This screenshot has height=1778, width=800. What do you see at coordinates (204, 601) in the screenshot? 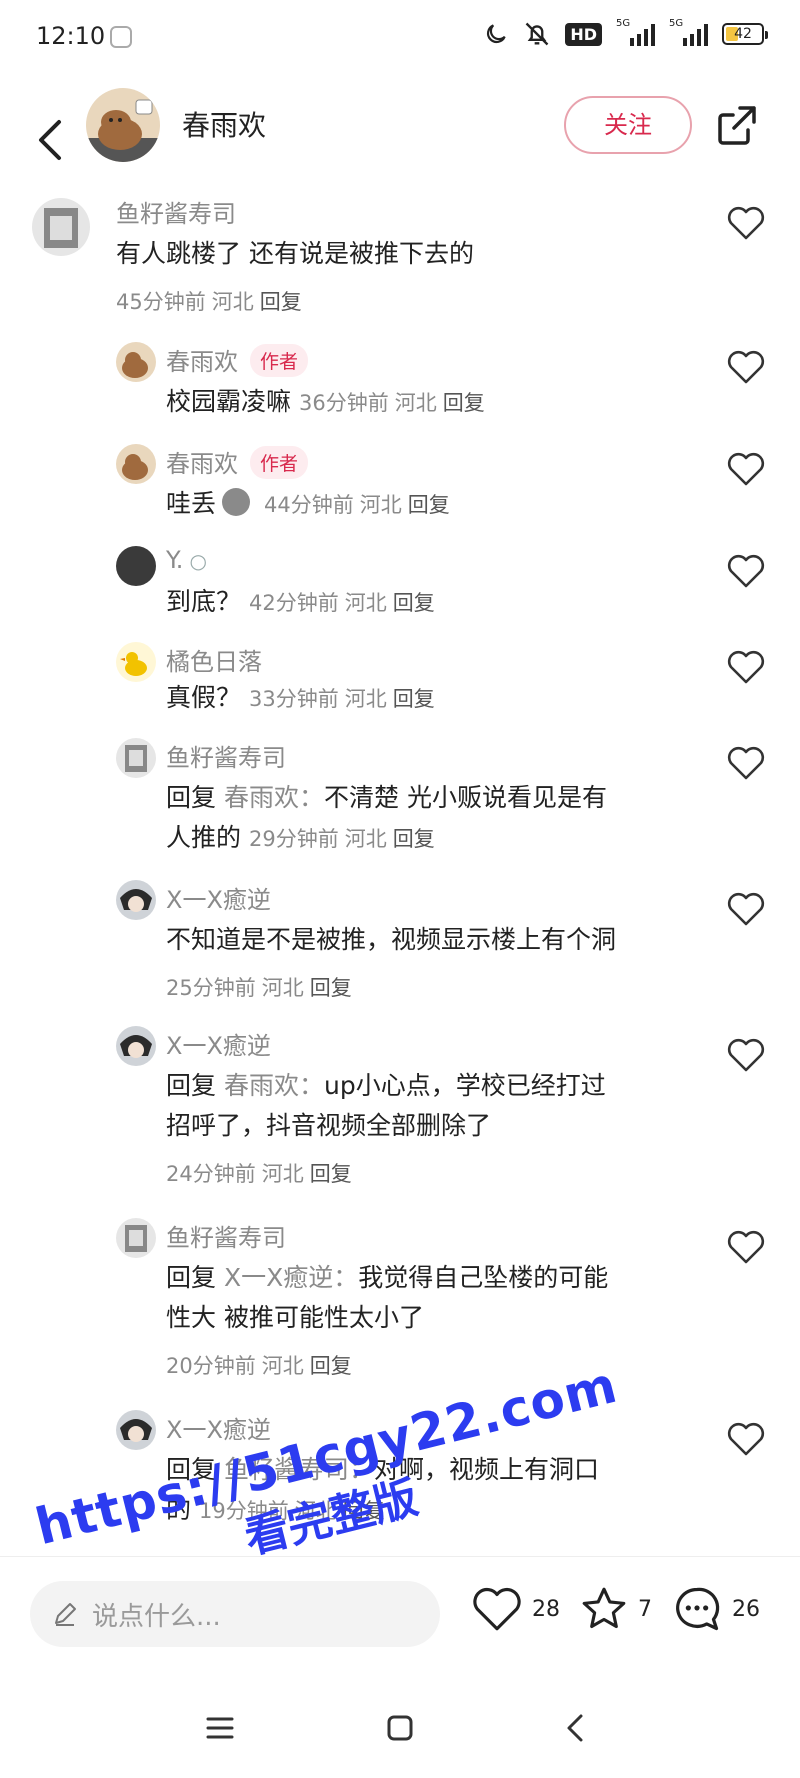
I see `comment-body: 到底？` at bounding box center [204, 601].